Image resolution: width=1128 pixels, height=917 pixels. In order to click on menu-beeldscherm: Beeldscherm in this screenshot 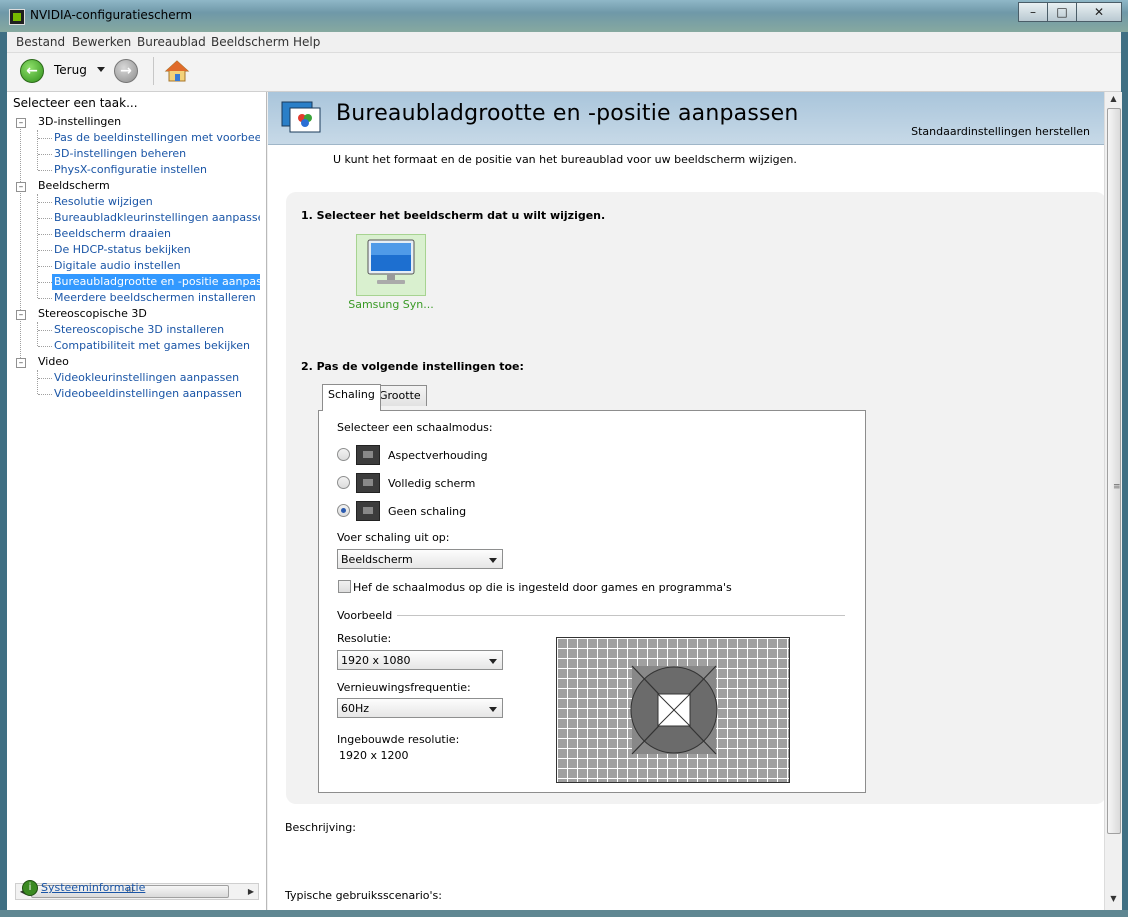, I will do `click(250, 42)`.